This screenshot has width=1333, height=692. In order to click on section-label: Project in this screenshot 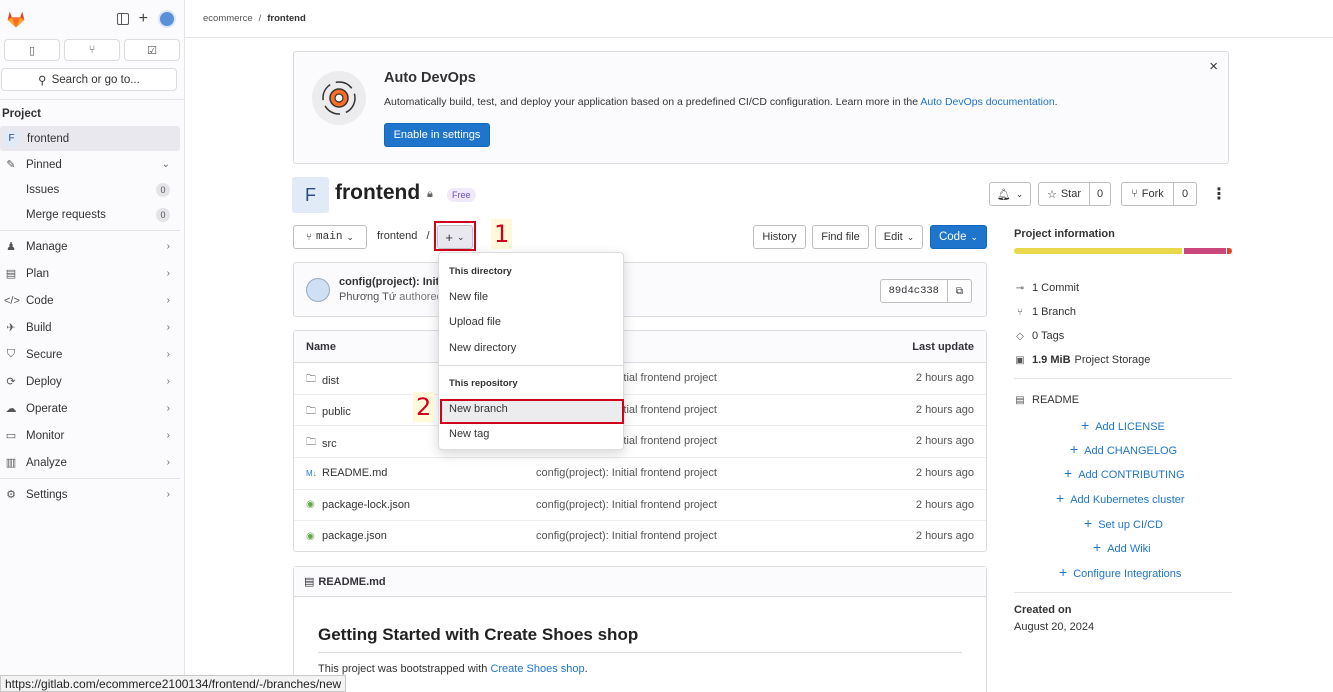, I will do `click(21, 114)`.